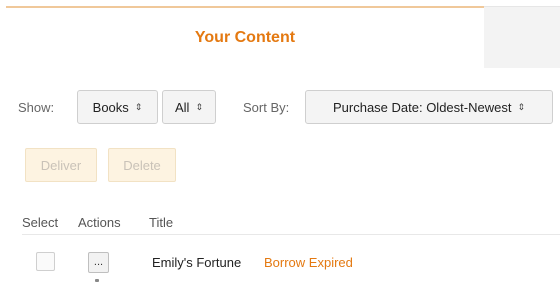 The image size is (560, 287). Describe the element at coordinates (182, 107) in the screenshot. I see `subset-select-value: All` at that location.